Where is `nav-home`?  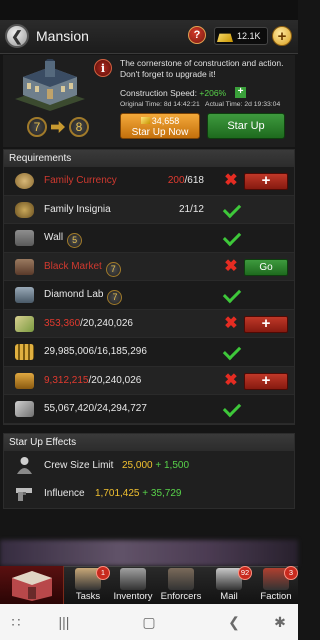 nav-home is located at coordinates (32, 585).